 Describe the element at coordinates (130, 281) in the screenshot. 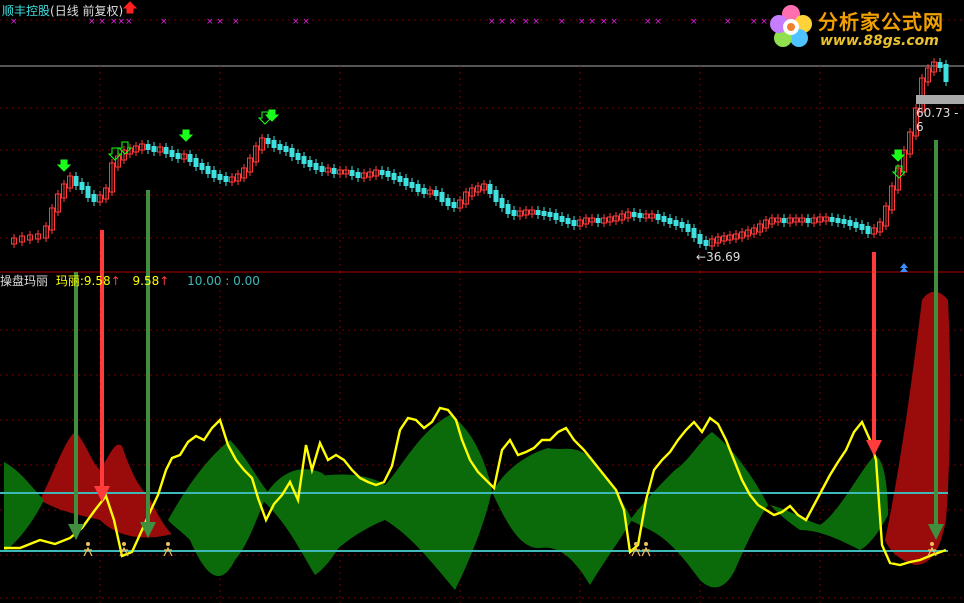

I see `indicator-header: 操盘玛丽 玛丽:9.58↑ 9.58↑ 10.00 : 0.00` at that location.